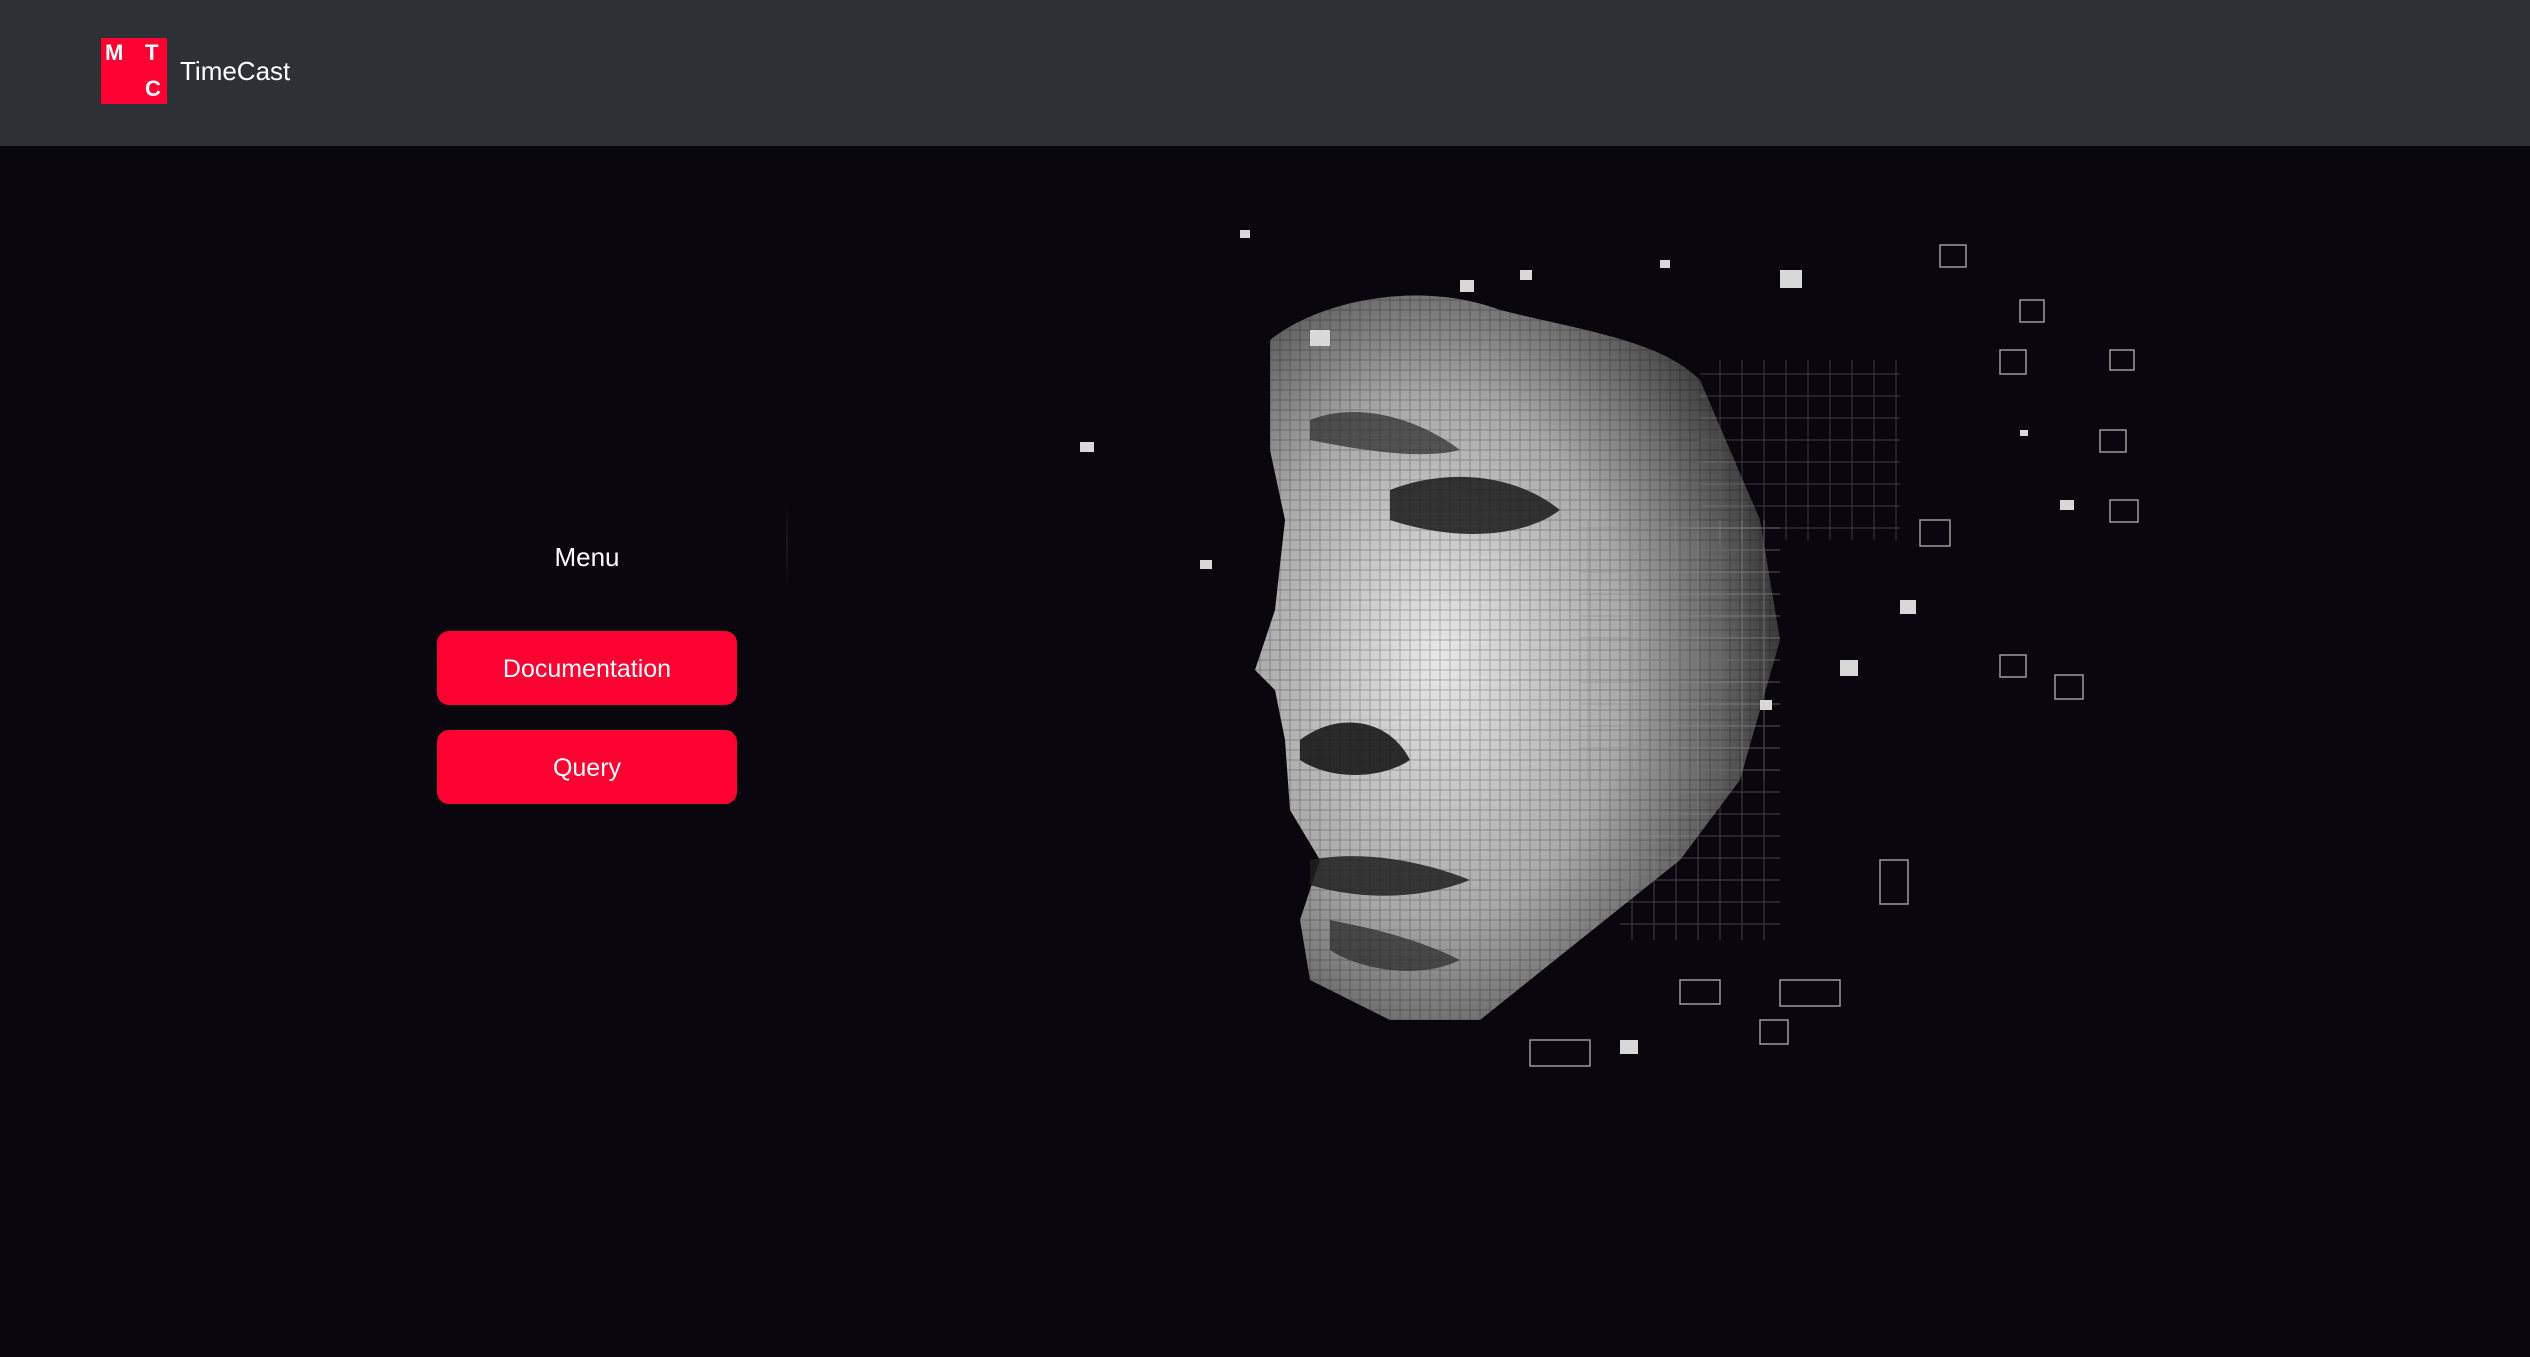 Image resolution: width=2530 pixels, height=1357 pixels. I want to click on divider, so click(787, 545).